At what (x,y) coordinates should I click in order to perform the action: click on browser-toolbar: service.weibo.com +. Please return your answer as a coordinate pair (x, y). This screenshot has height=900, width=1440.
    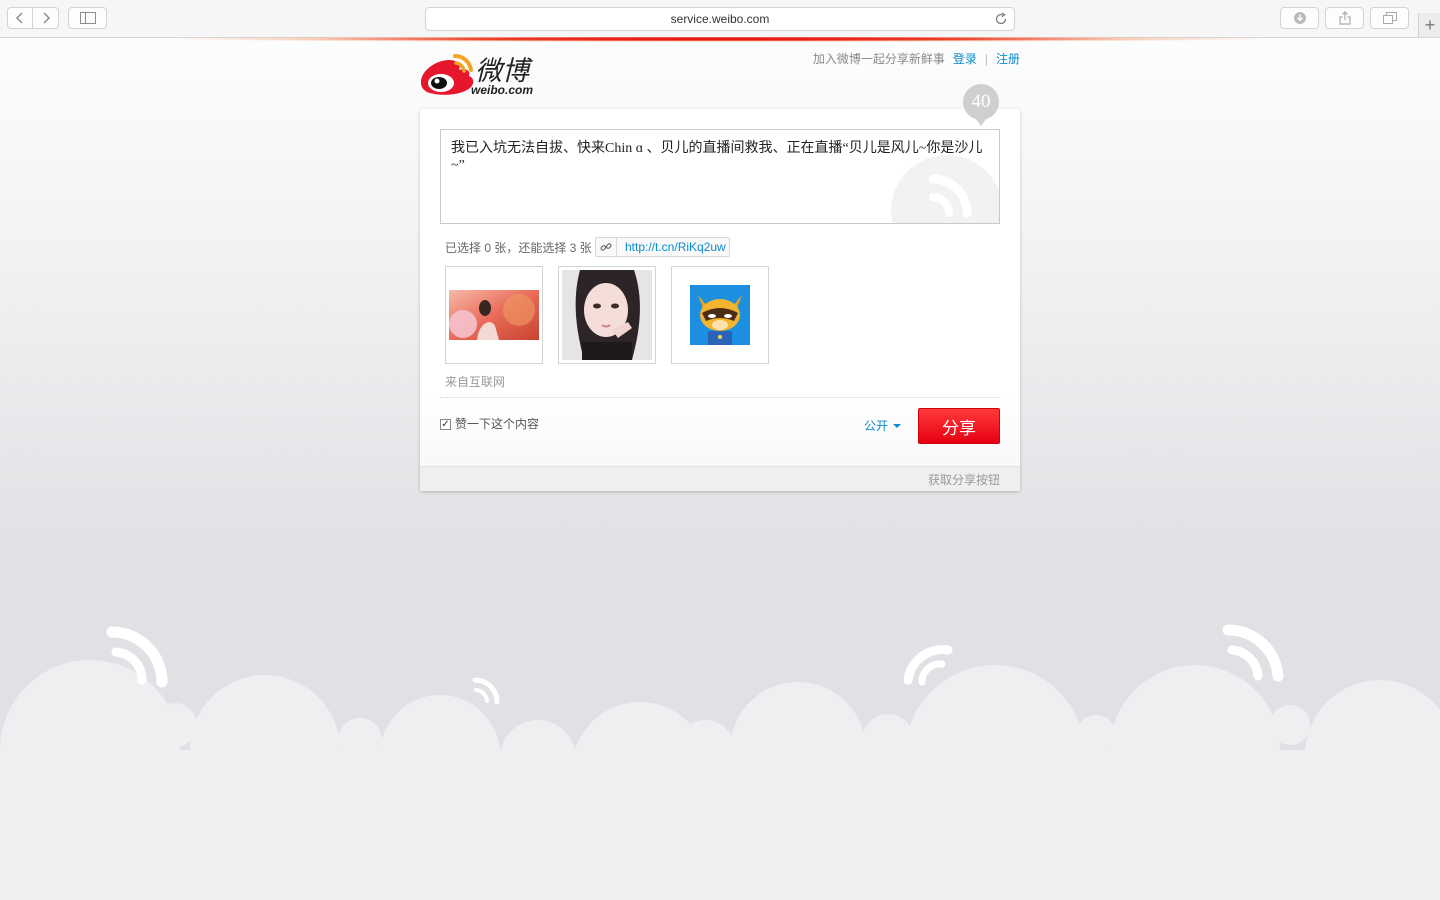
    Looking at the image, I should click on (720, 19).